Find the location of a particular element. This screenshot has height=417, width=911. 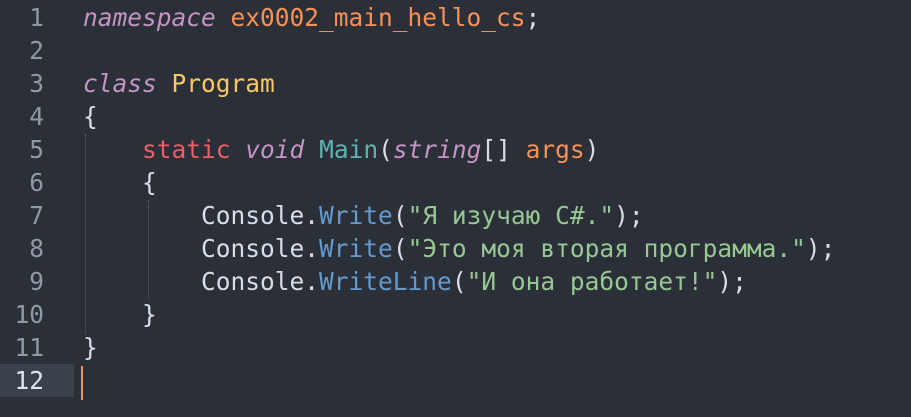

code-token: ; is located at coordinates (533, 17).